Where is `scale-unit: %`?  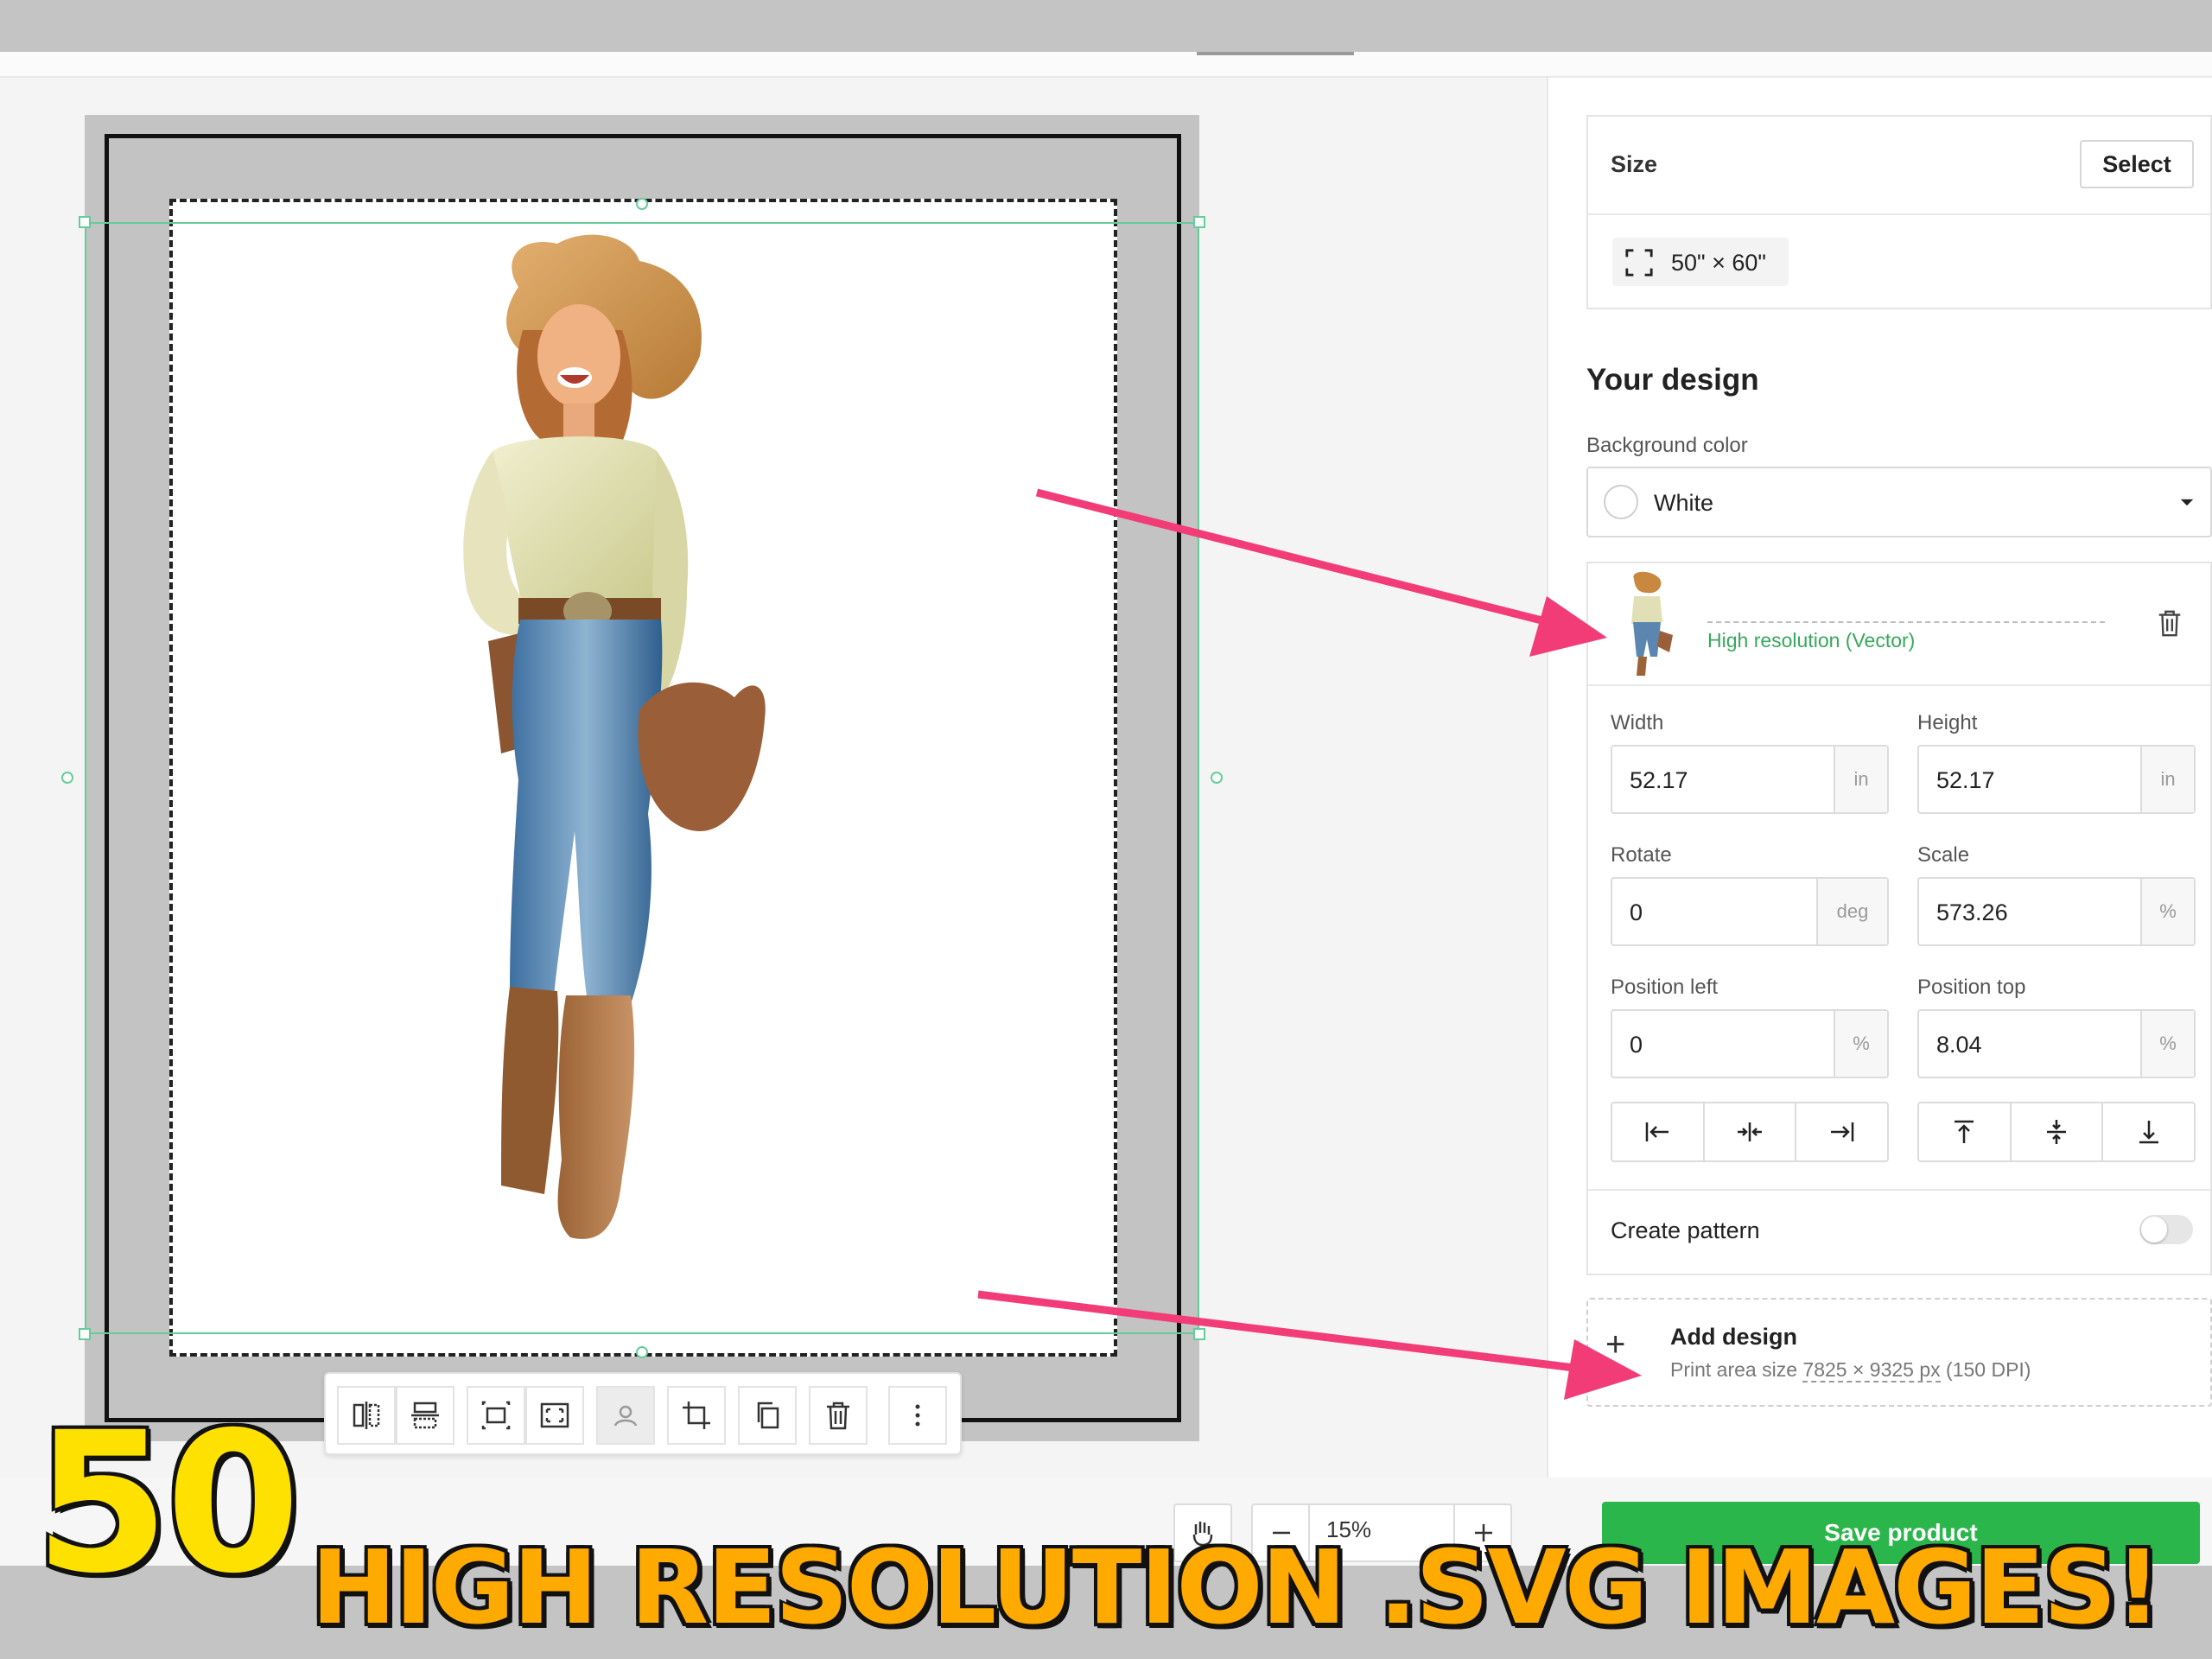 scale-unit: % is located at coordinates (2167, 911).